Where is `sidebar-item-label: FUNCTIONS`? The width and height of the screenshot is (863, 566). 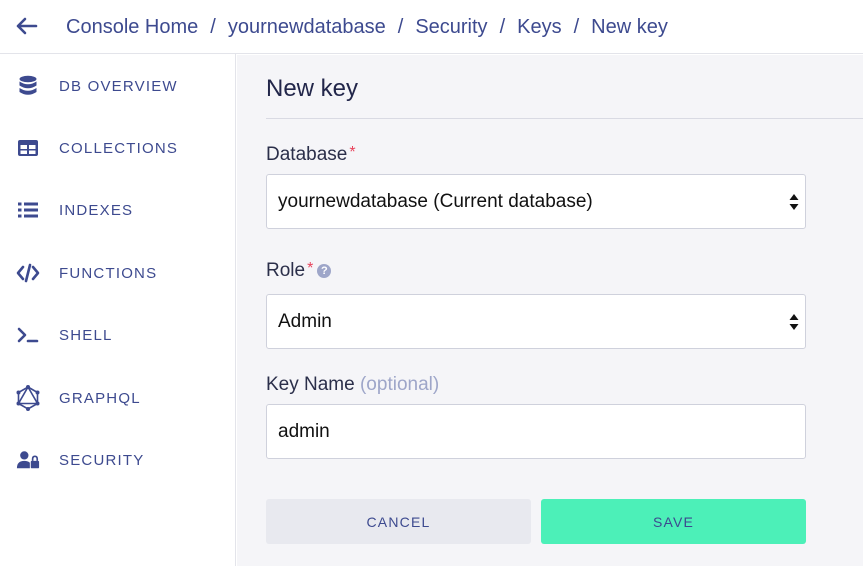 sidebar-item-label: FUNCTIONS is located at coordinates (108, 273).